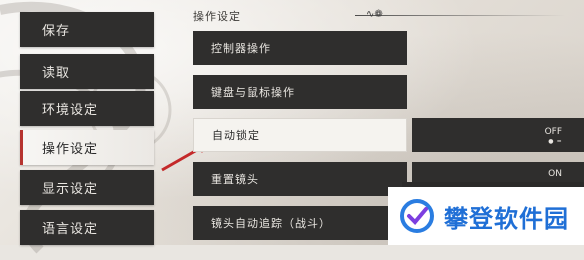 The width and height of the screenshot is (584, 260). What do you see at coordinates (300, 48) in the screenshot?
I see `controller-settings-row: 控制器操作` at bounding box center [300, 48].